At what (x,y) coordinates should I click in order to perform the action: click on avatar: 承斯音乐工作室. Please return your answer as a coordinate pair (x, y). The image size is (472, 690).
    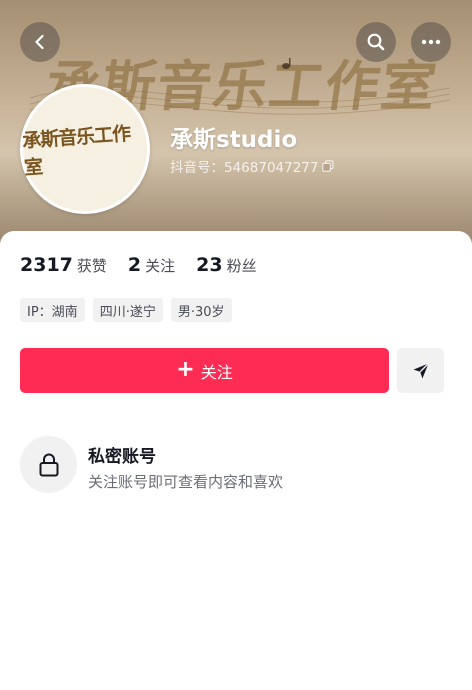
    Looking at the image, I should click on (85, 149).